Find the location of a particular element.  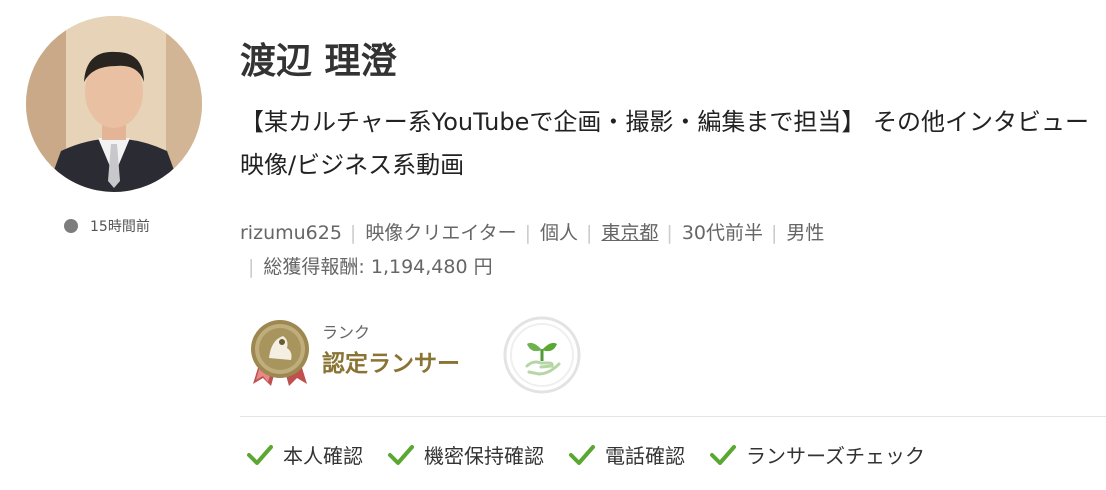

rank-label: ランク is located at coordinates (346, 332).